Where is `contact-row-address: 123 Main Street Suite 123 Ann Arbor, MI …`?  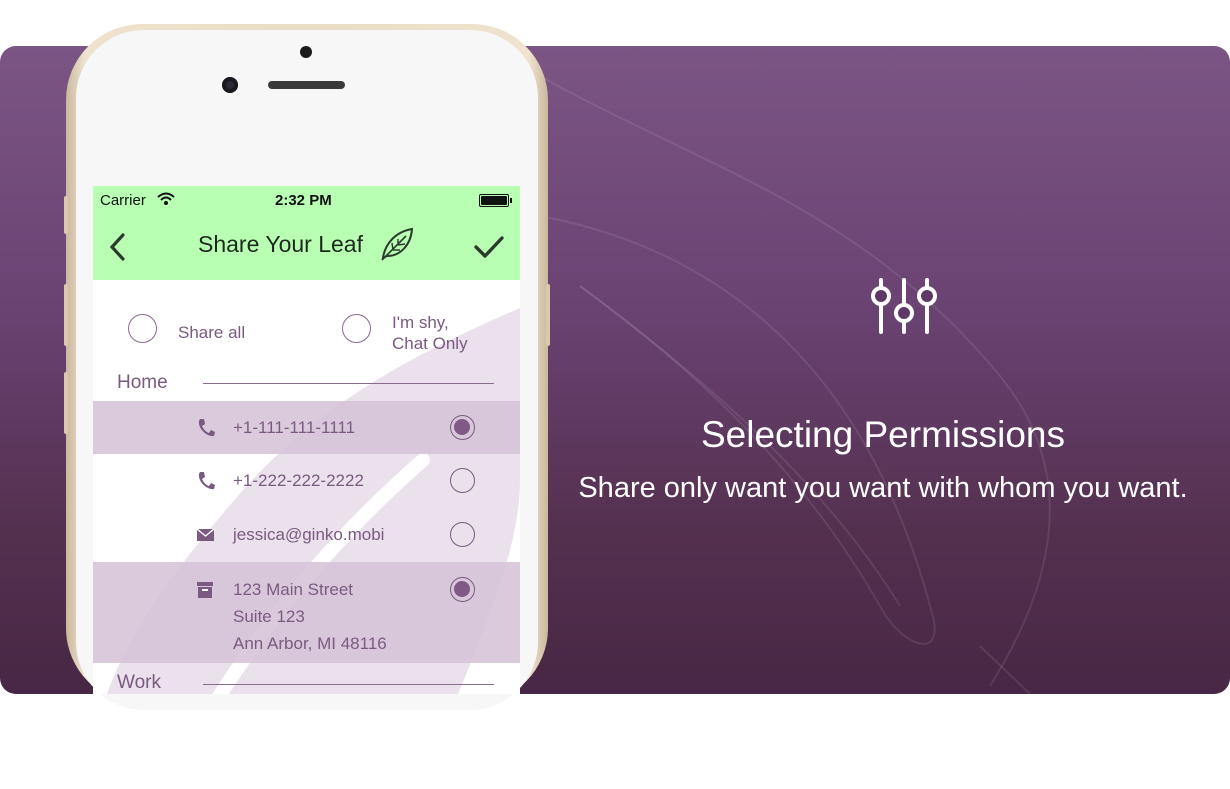
contact-row-address: 123 Main Street Suite 123 Ann Arbor, MI … is located at coordinates (306, 612).